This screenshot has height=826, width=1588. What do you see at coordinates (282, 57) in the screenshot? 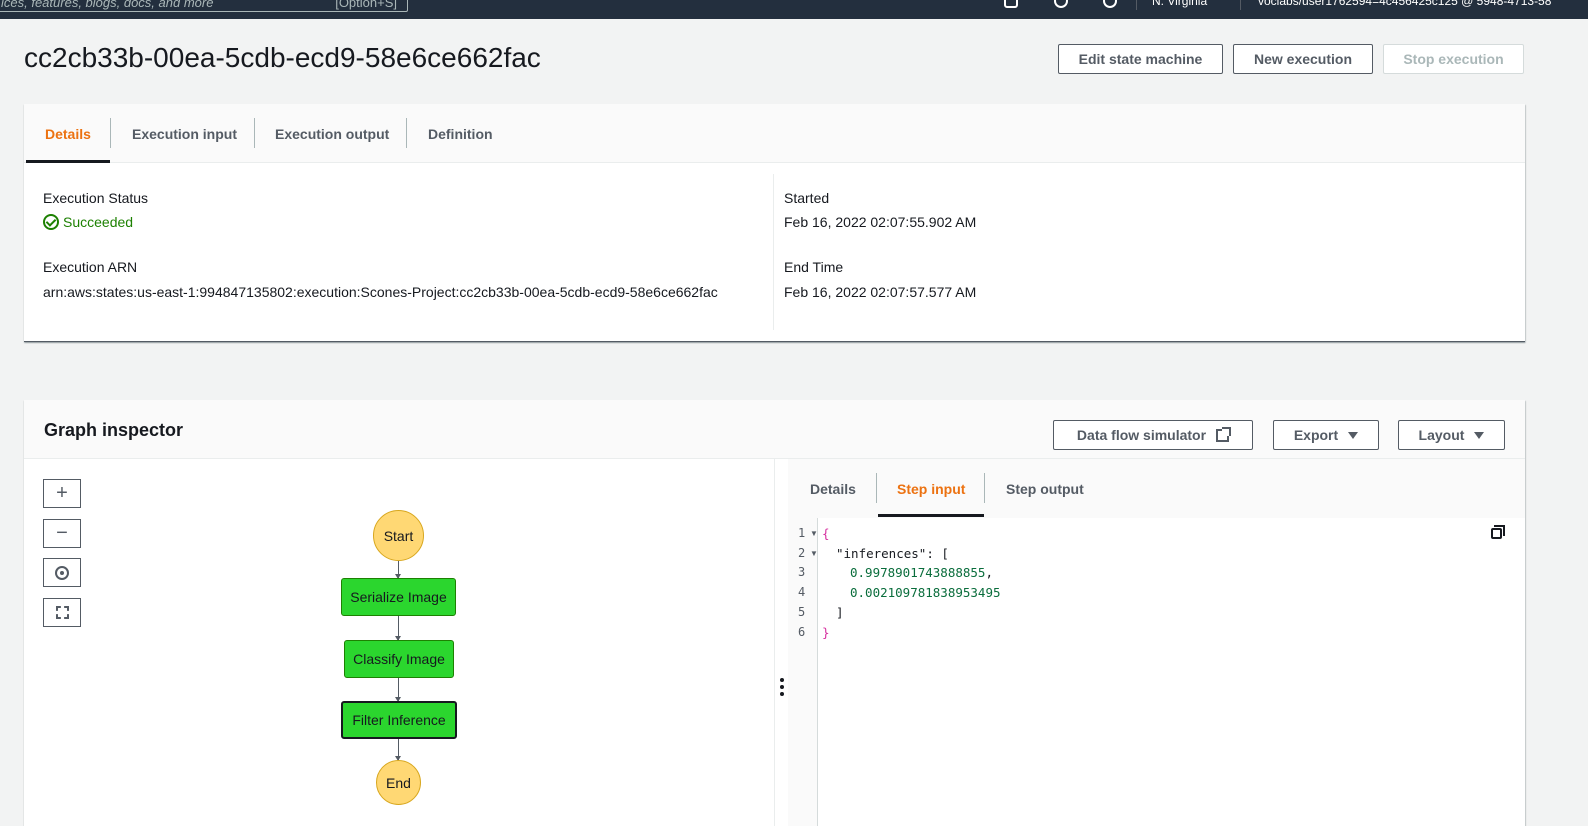
I see `page-title: cc2cb33b-00ea-5cdb-ecd9-58e6ce662fac` at bounding box center [282, 57].